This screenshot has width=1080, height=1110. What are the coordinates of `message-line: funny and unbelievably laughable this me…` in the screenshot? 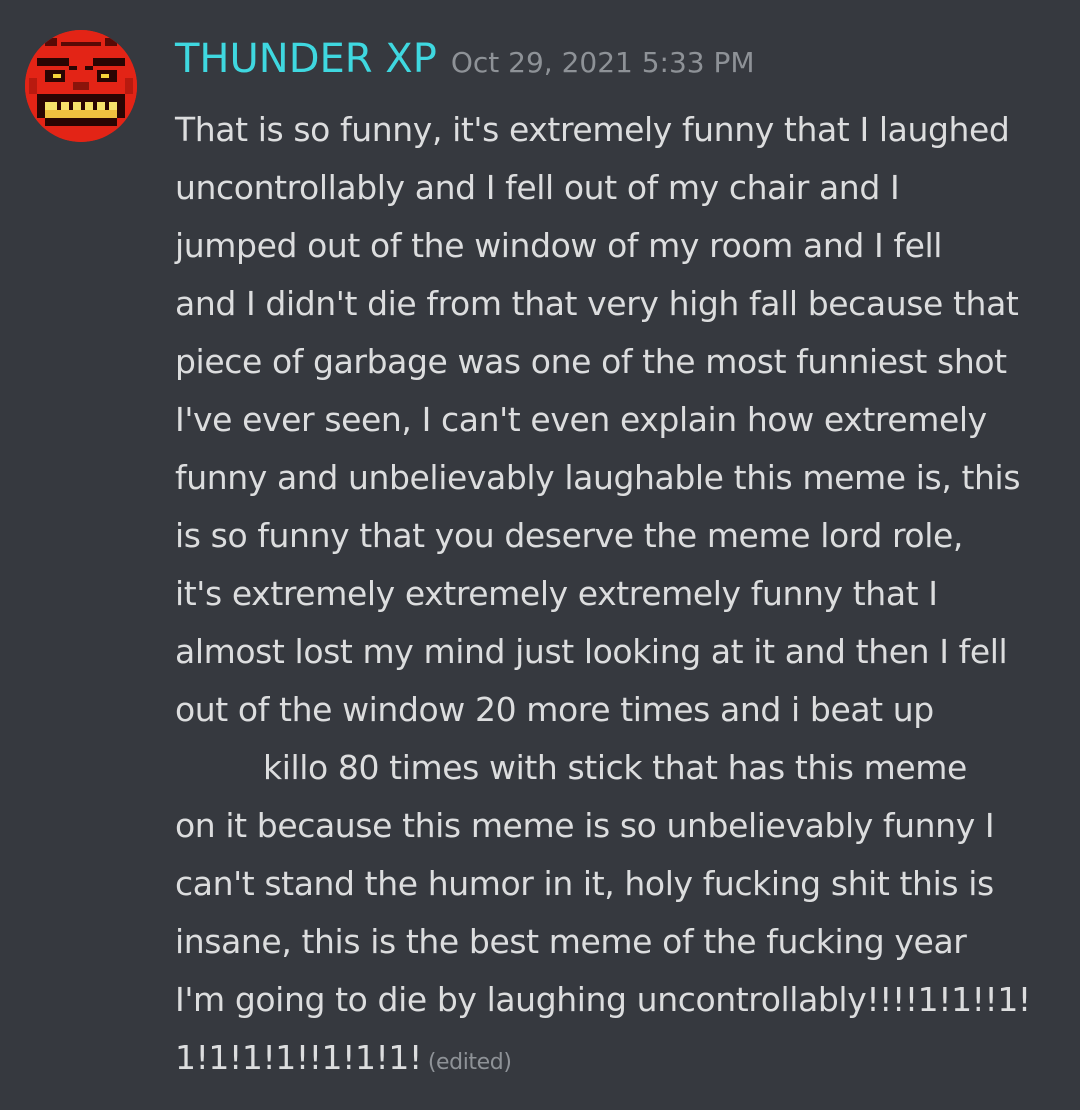 It's located at (598, 477).